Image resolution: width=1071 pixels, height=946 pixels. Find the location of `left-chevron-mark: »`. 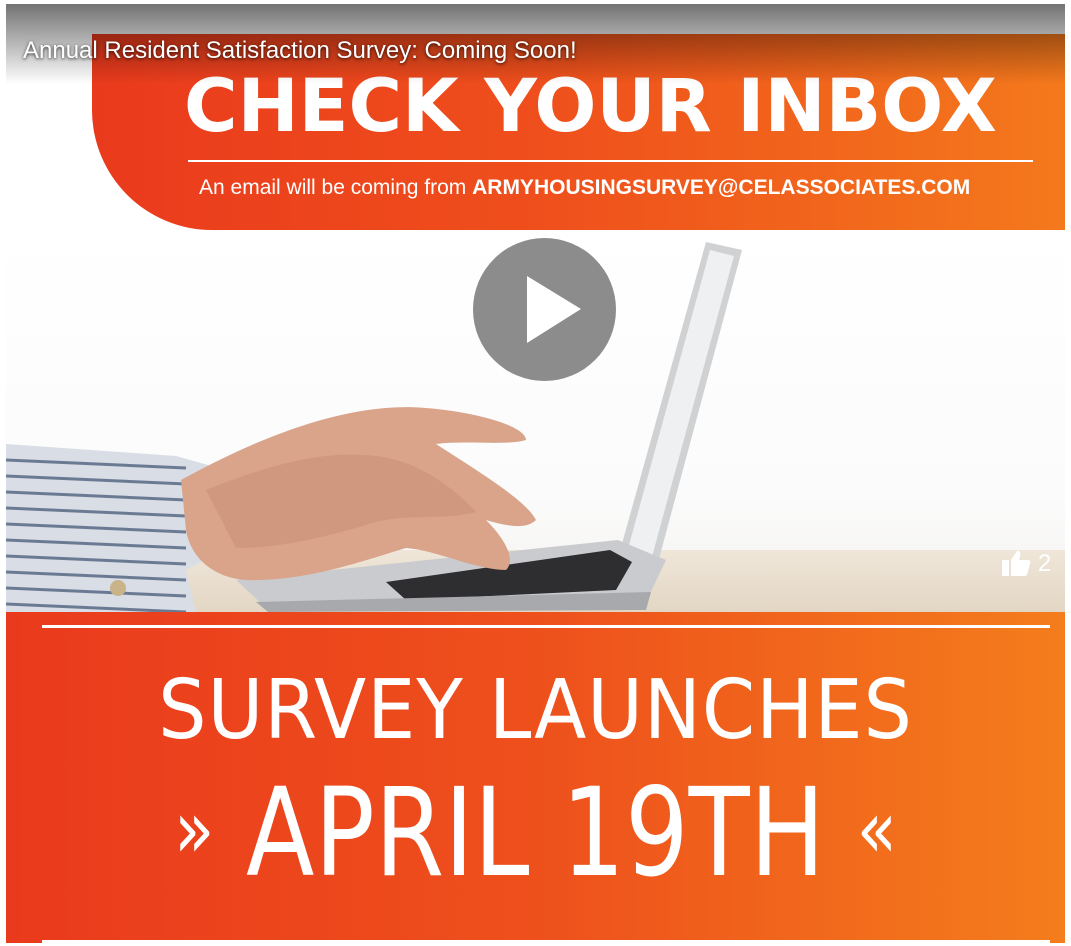

left-chevron-mark: » is located at coordinates (194, 829).